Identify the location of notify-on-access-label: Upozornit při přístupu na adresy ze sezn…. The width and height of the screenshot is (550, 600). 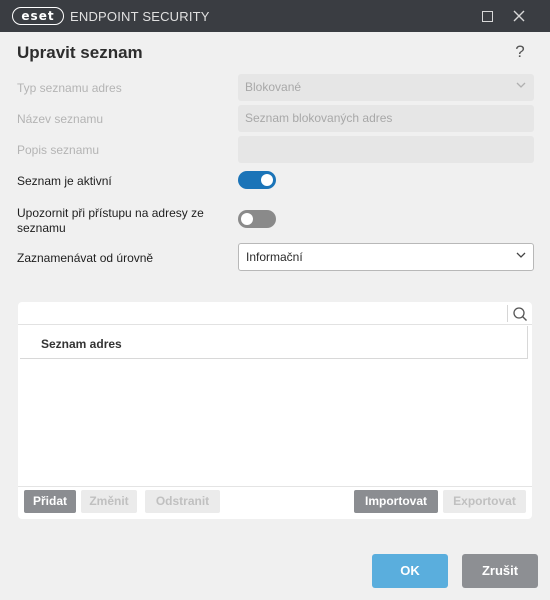
(110, 220).